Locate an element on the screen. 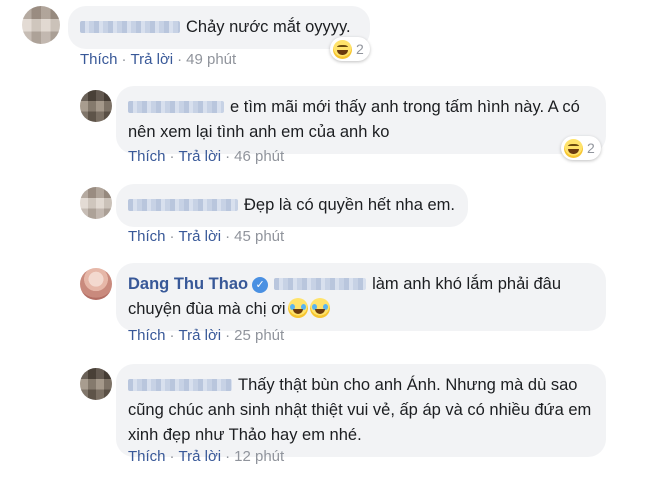 The width and height of the screenshot is (650, 480). timestamp: 25 phút is located at coordinates (259, 335).